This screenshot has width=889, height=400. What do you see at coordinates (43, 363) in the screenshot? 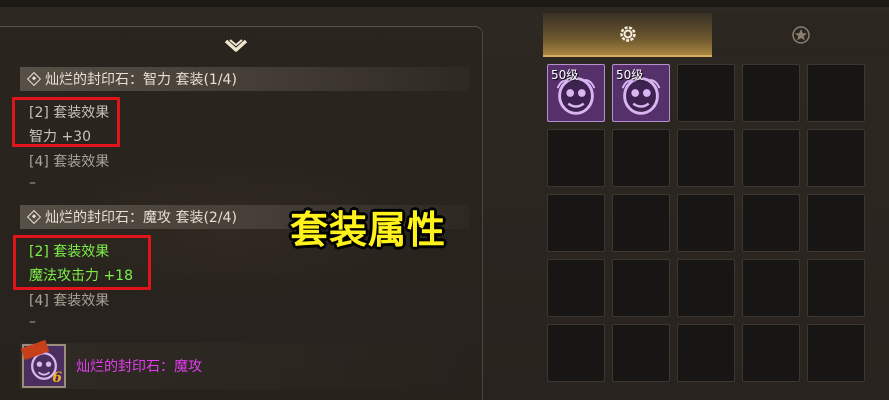
I see `item-icon: 6` at bounding box center [43, 363].